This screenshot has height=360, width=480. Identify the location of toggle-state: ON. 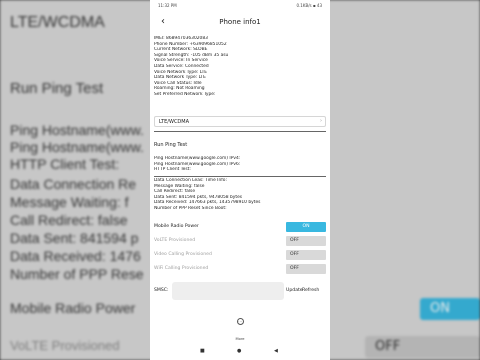
(306, 226).